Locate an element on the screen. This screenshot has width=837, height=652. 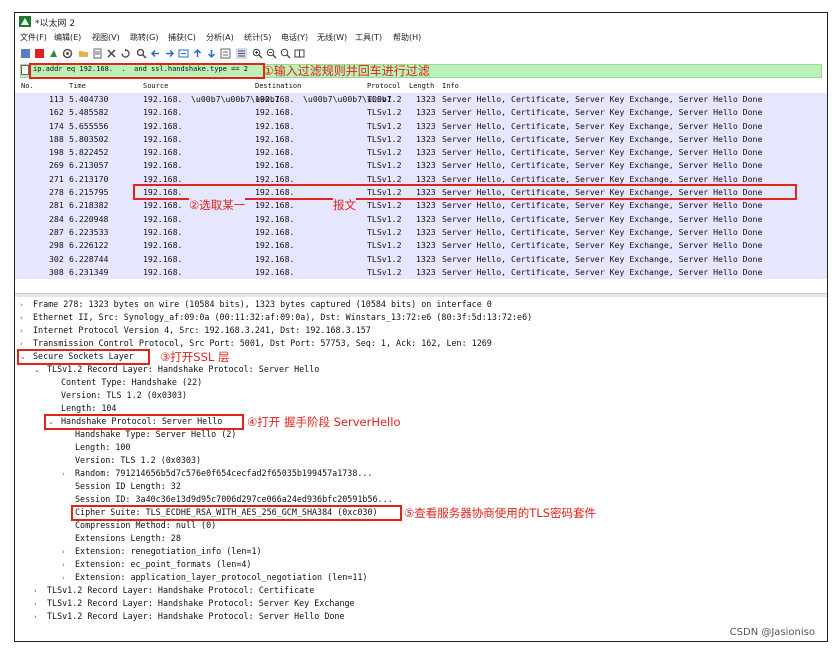
go-forward-icon is located at coordinates (169, 53).